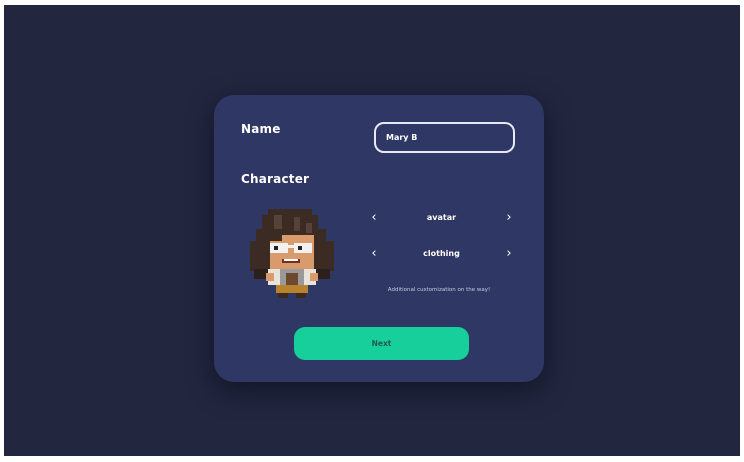 The width and height of the screenshot is (744, 462). I want to click on next-button: Next, so click(381, 343).